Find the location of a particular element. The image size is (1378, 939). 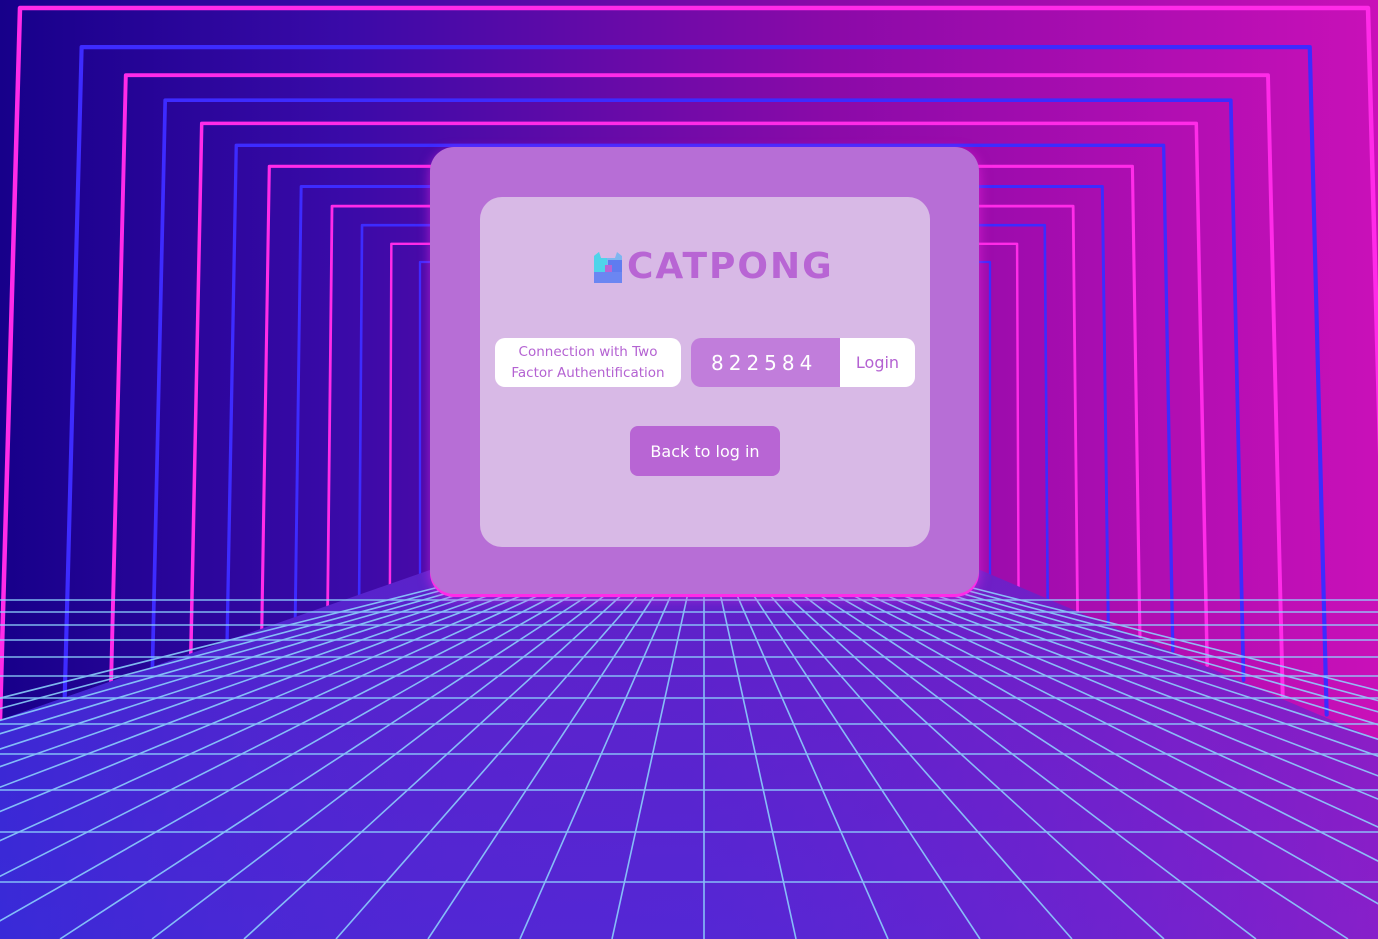

cat-logo-icon is located at coordinates (608, 267).